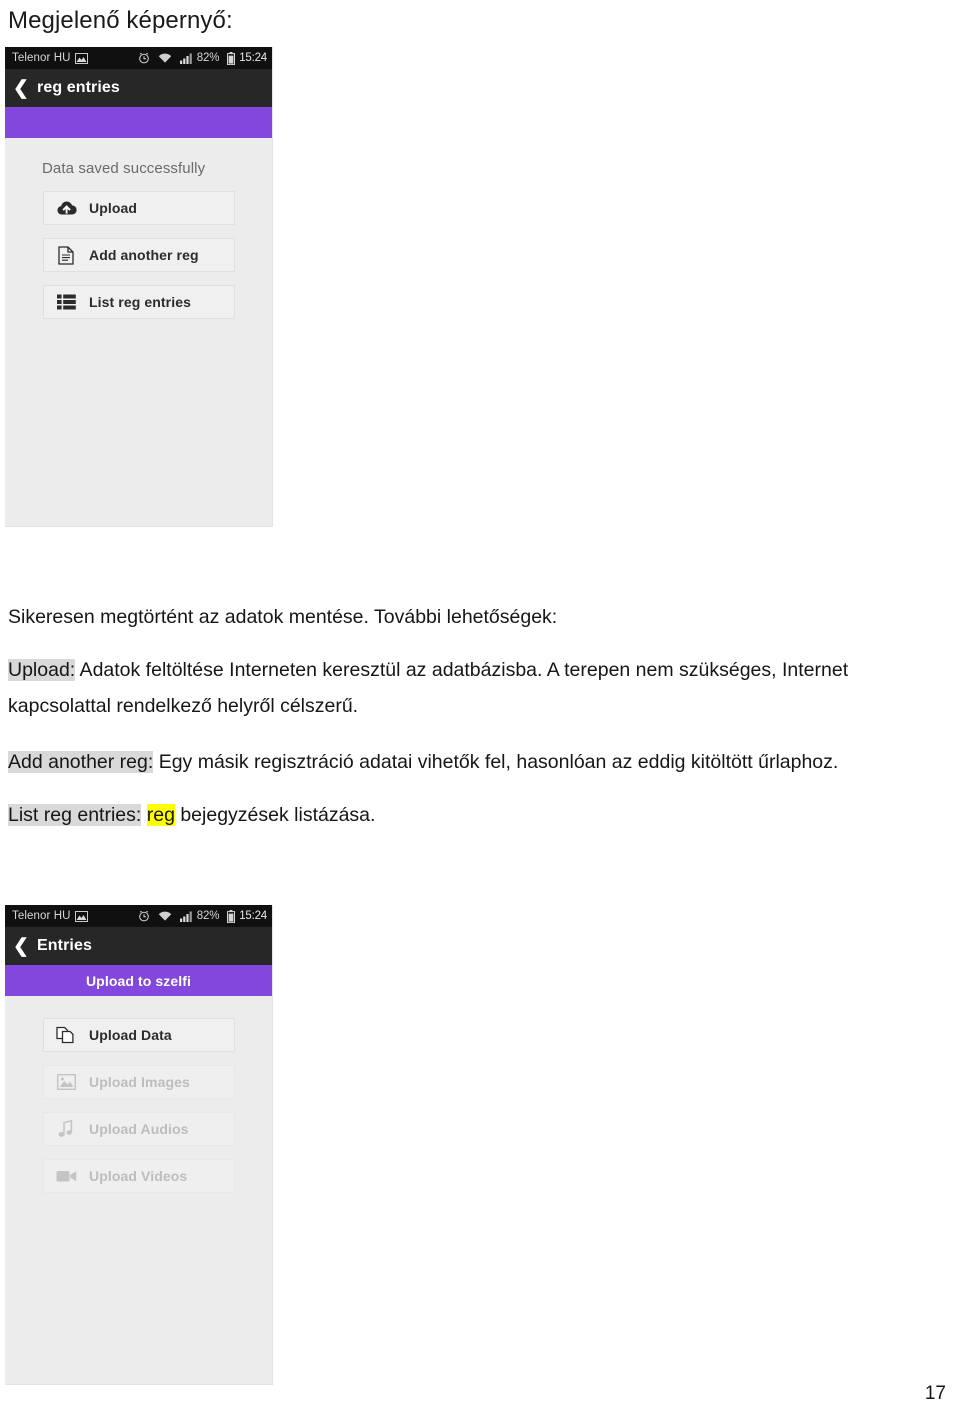 The width and height of the screenshot is (960, 1413). I want to click on upload-images-button: Upload Images, so click(139, 1082).